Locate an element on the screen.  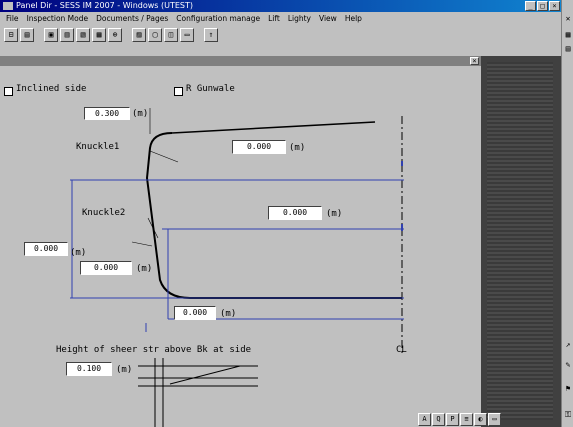
app-icon is located at coordinates (8, 6).